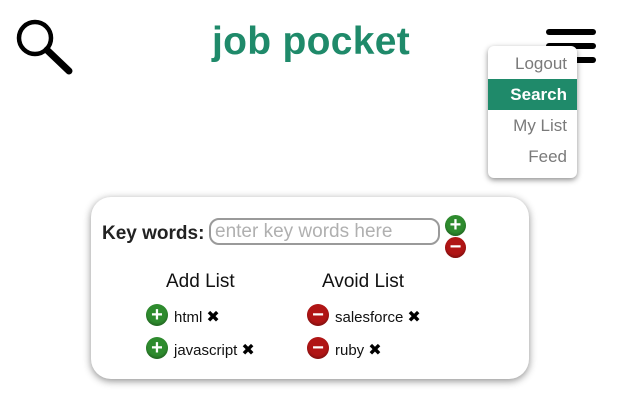 Image resolution: width=622 pixels, height=418 pixels. What do you see at coordinates (324, 231) in the screenshot?
I see `keywords-input` at bounding box center [324, 231].